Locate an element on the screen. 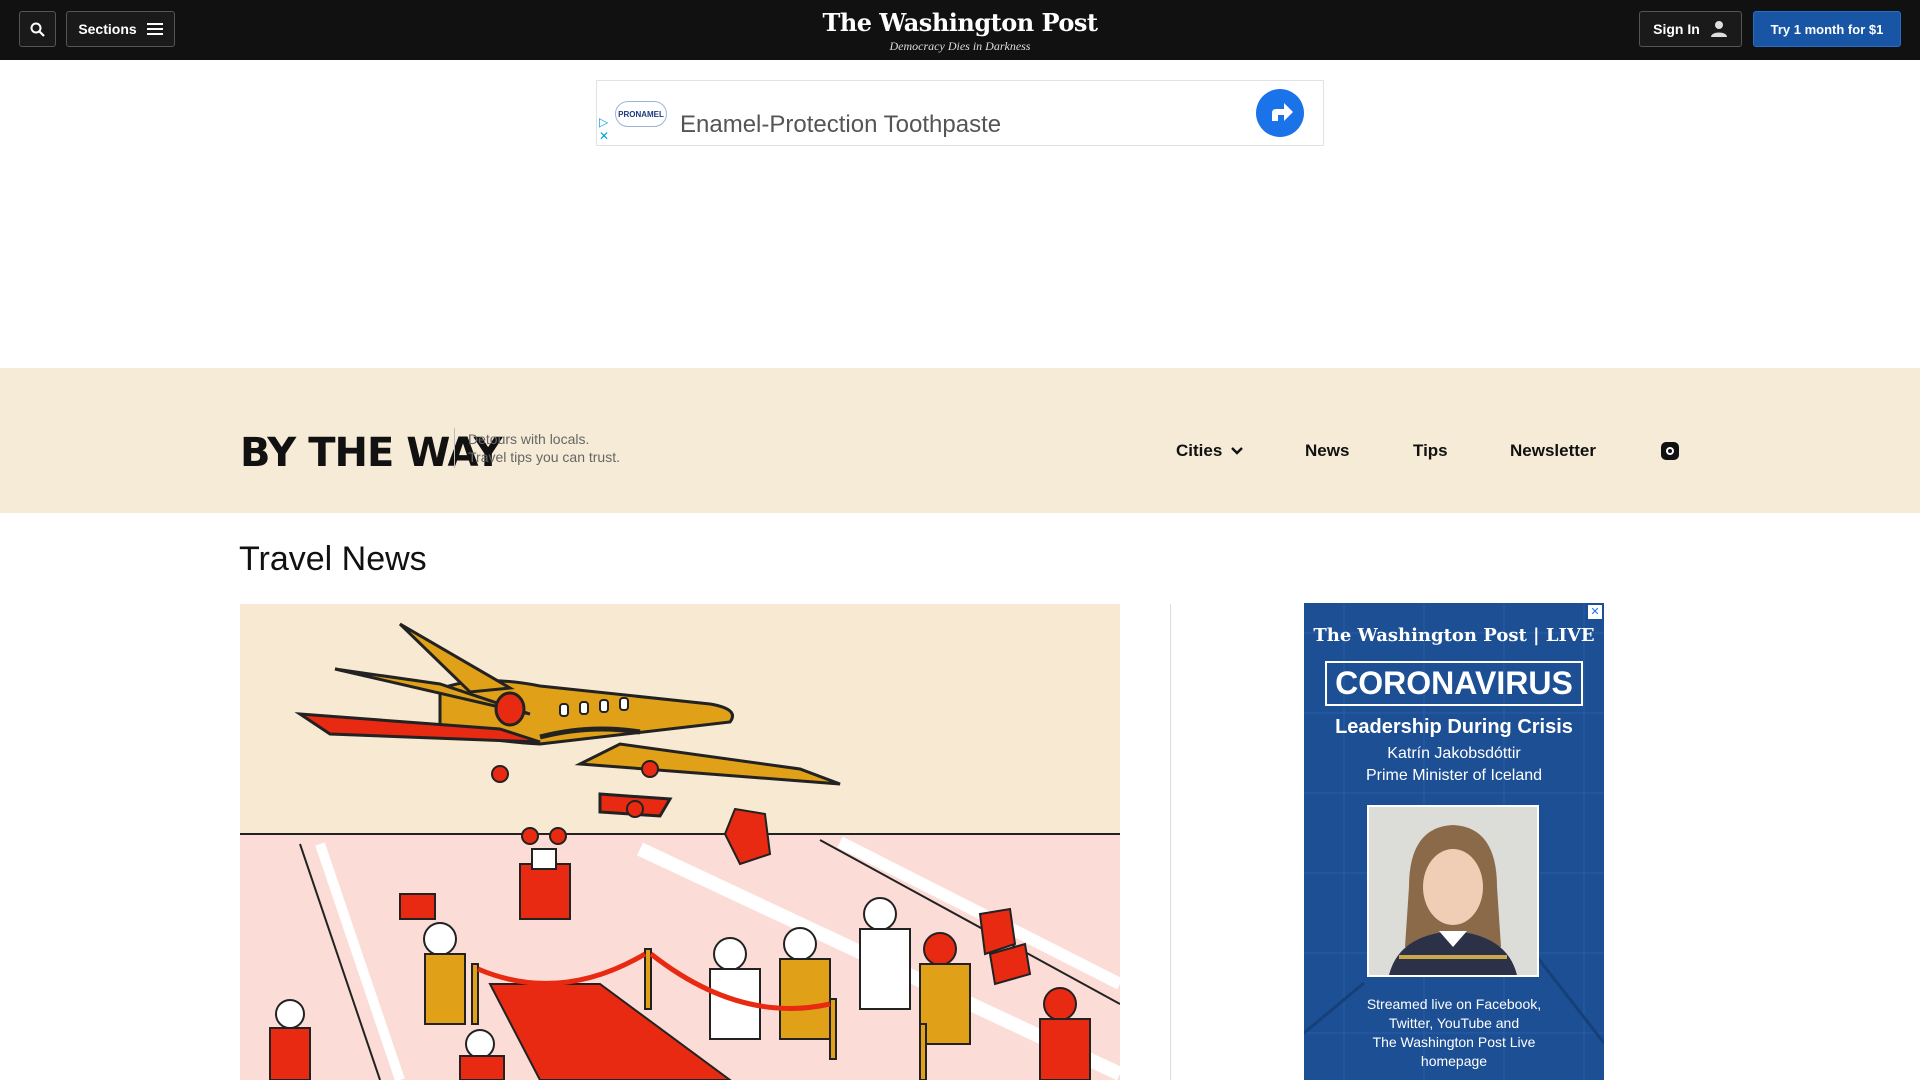 The image size is (1920, 1080). side-ad-logo: The Washington Post | LIVE is located at coordinates (1454, 635).